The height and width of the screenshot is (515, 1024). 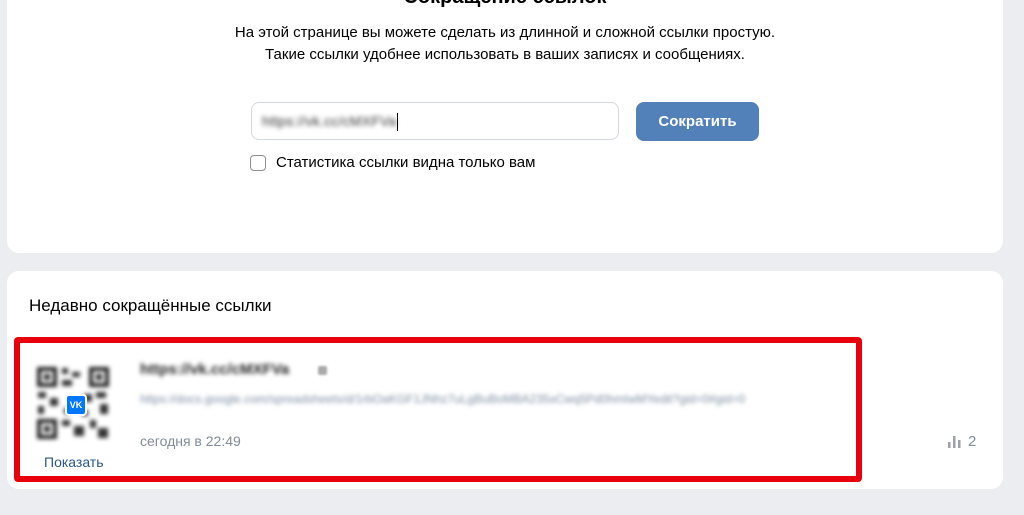 I want to click on stats-private-label: Статистика ссылки видна только вам, so click(x=406, y=162).